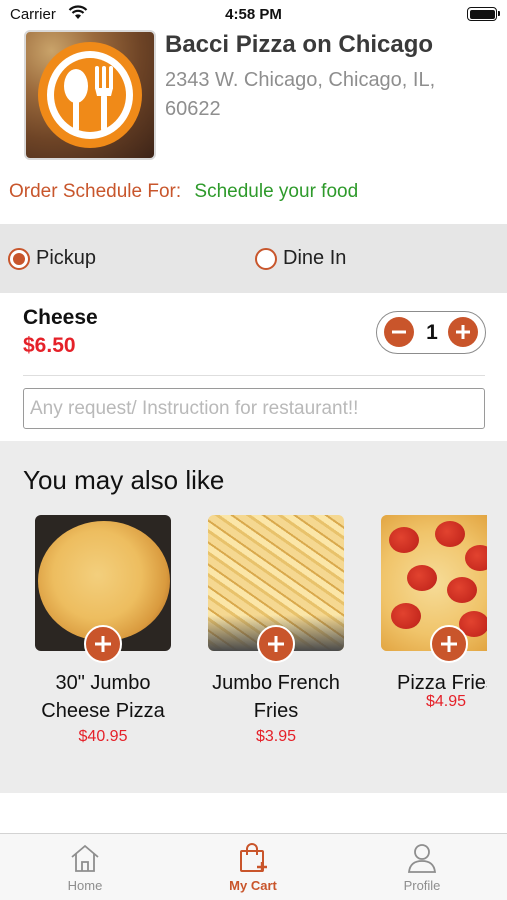 The height and width of the screenshot is (900, 507). Describe the element at coordinates (253, 813) in the screenshot. I see `next-section-peek` at that location.